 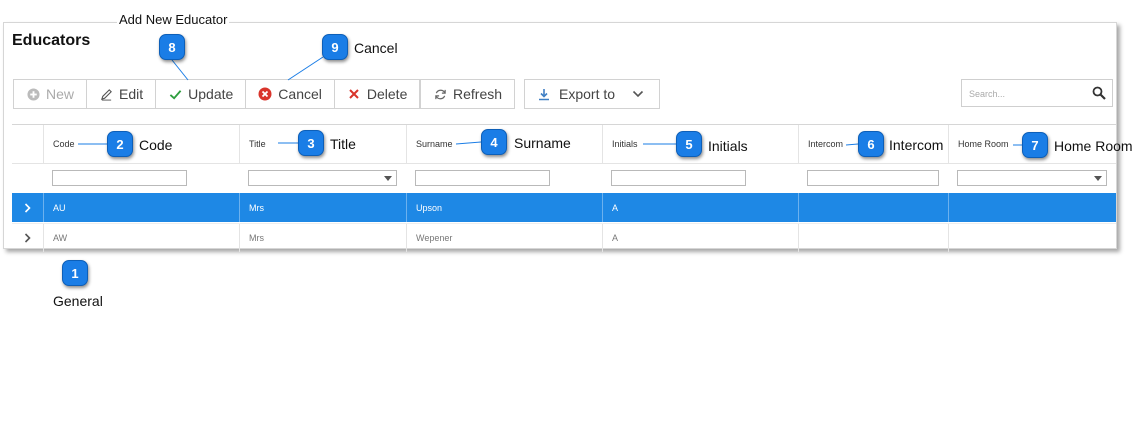 I want to click on page-title: Educators, so click(x=51, y=40).